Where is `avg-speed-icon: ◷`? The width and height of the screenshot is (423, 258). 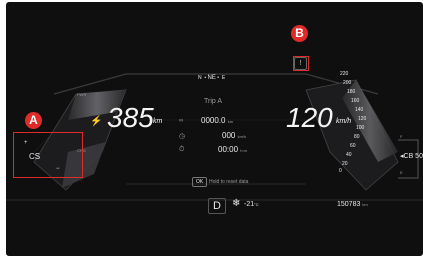
avg-speed-icon: ◷ is located at coordinates (182, 136).